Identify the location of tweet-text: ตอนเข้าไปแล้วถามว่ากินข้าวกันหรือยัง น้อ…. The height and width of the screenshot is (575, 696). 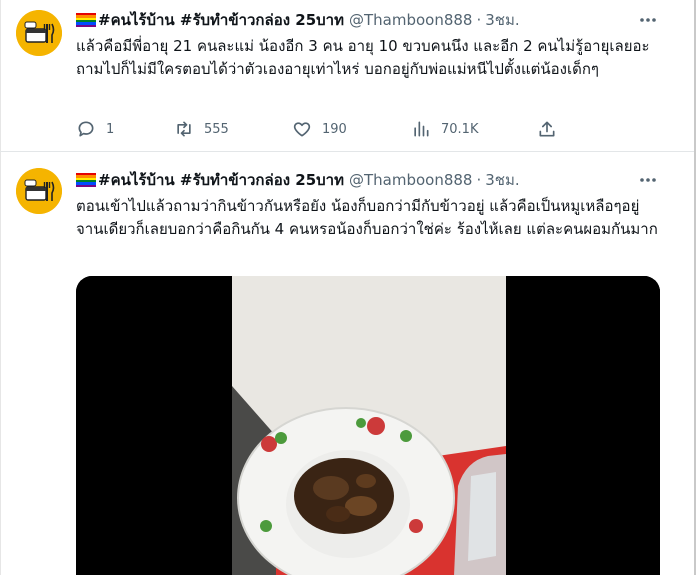
(367, 217).